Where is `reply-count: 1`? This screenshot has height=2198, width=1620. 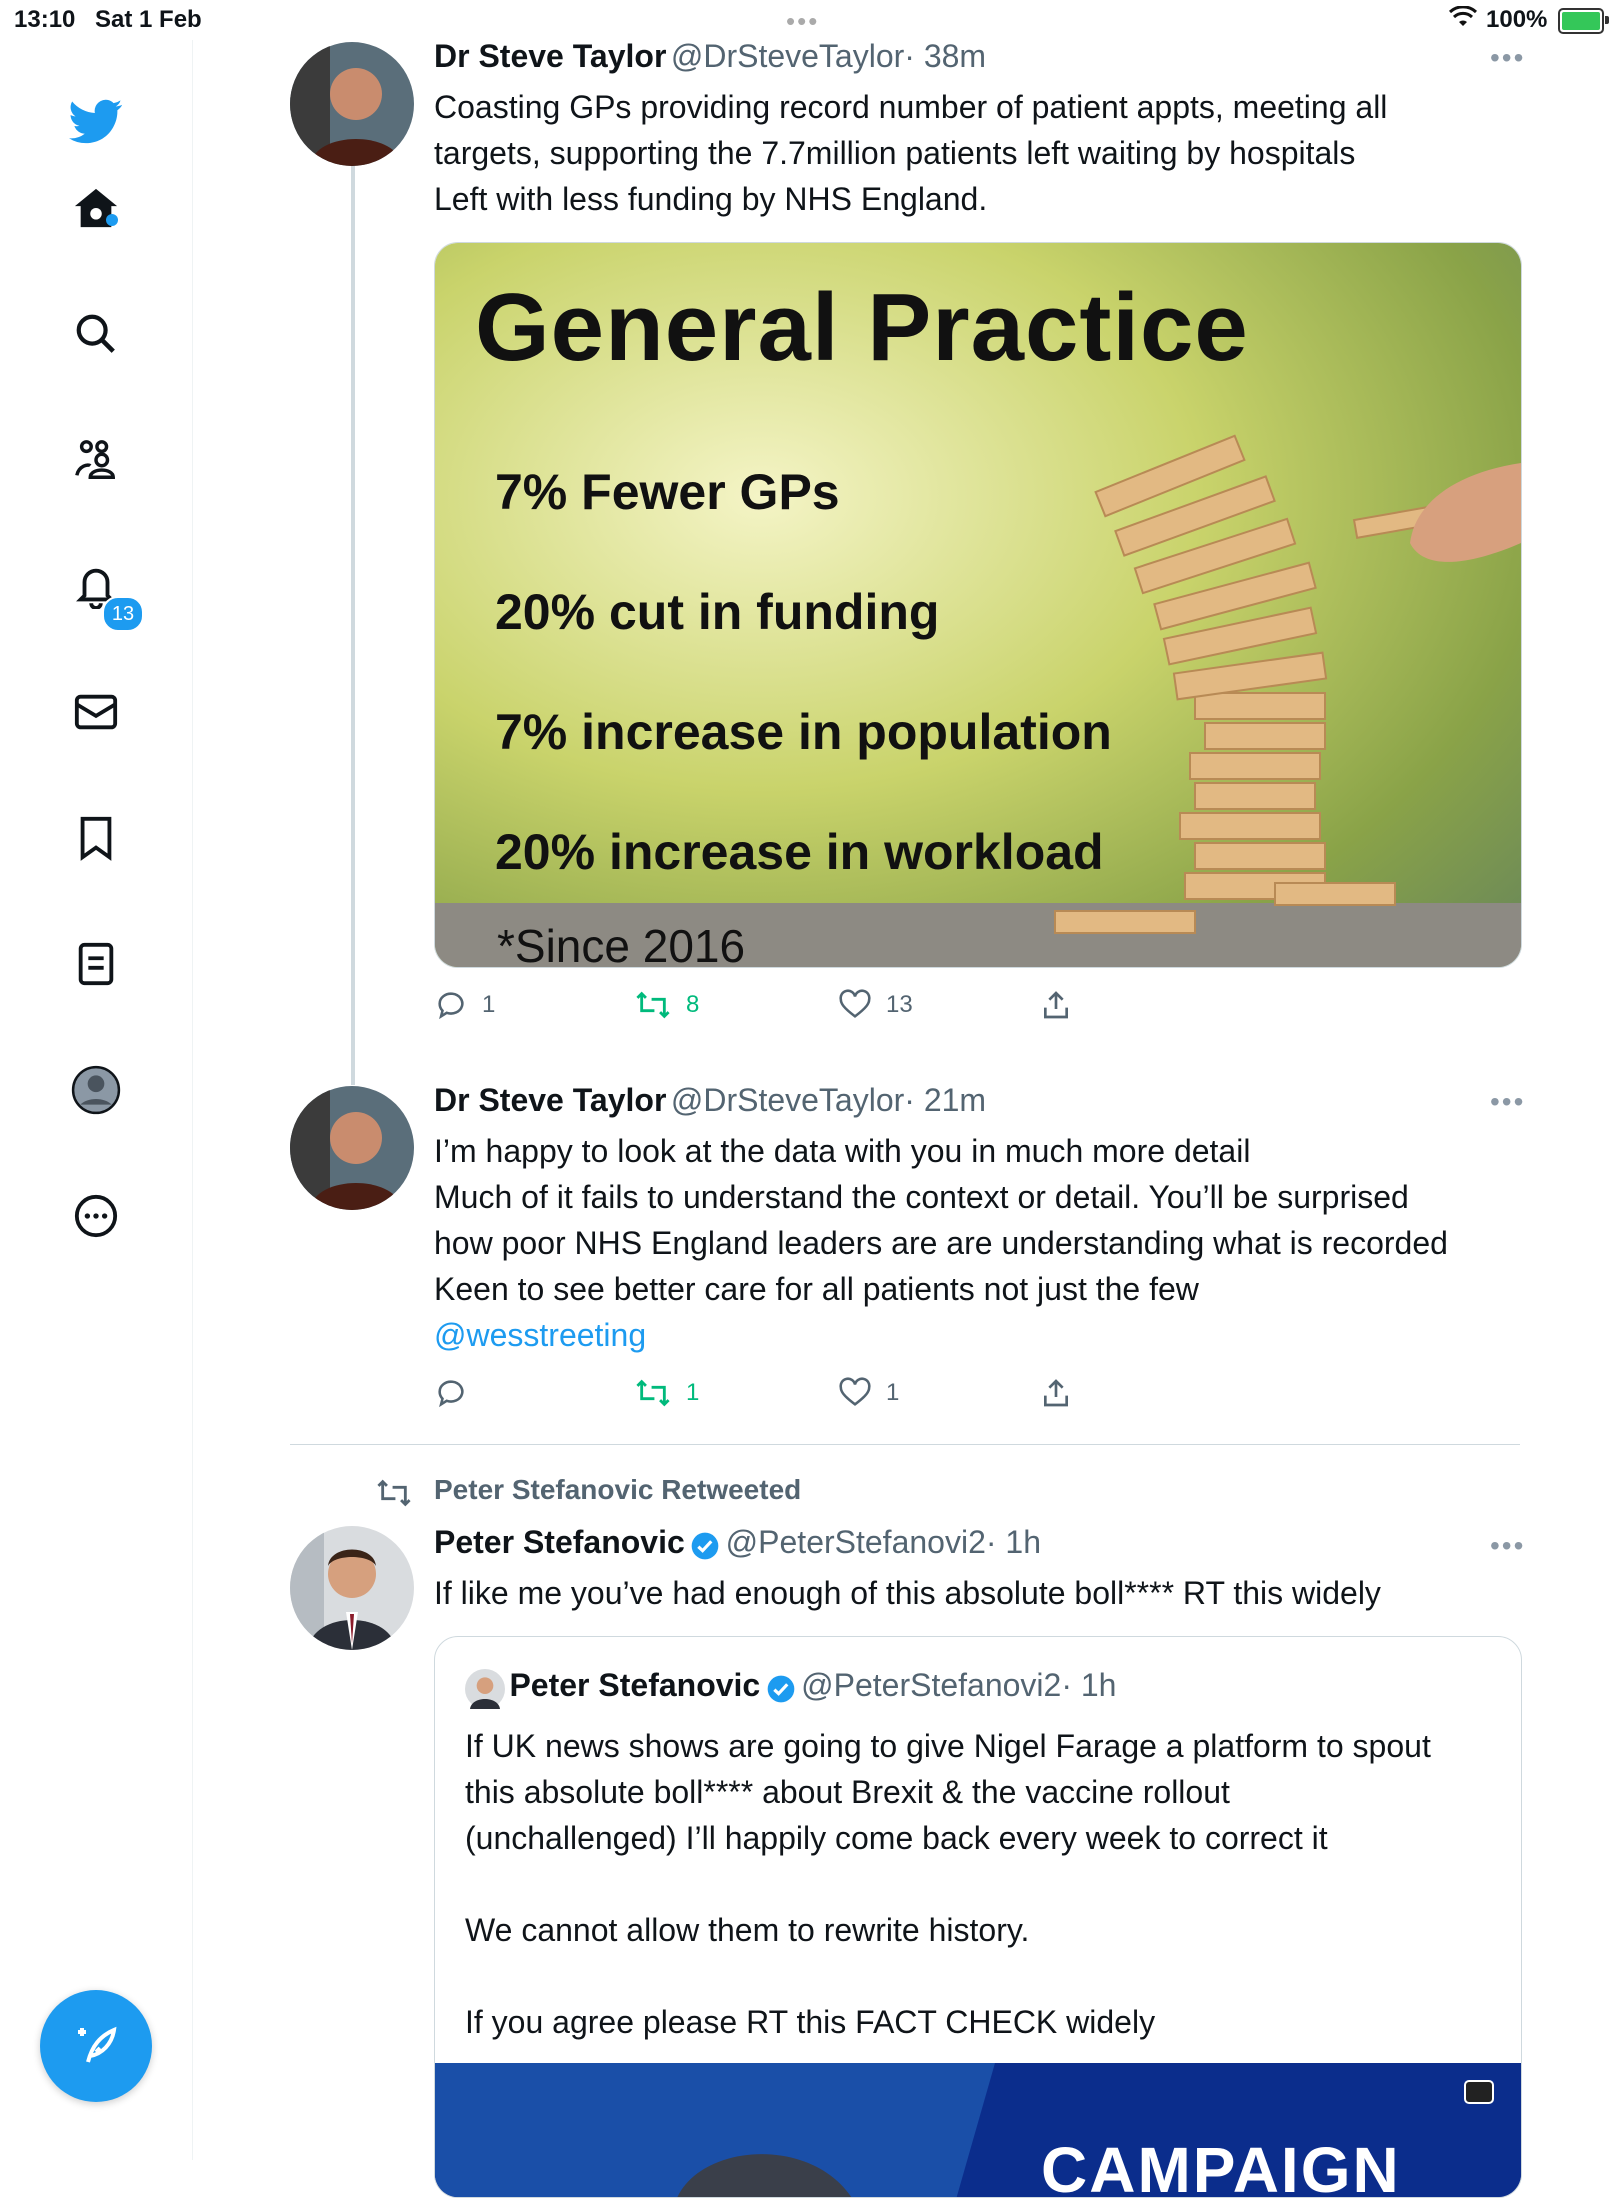
reply-count: 1 is located at coordinates (489, 1004).